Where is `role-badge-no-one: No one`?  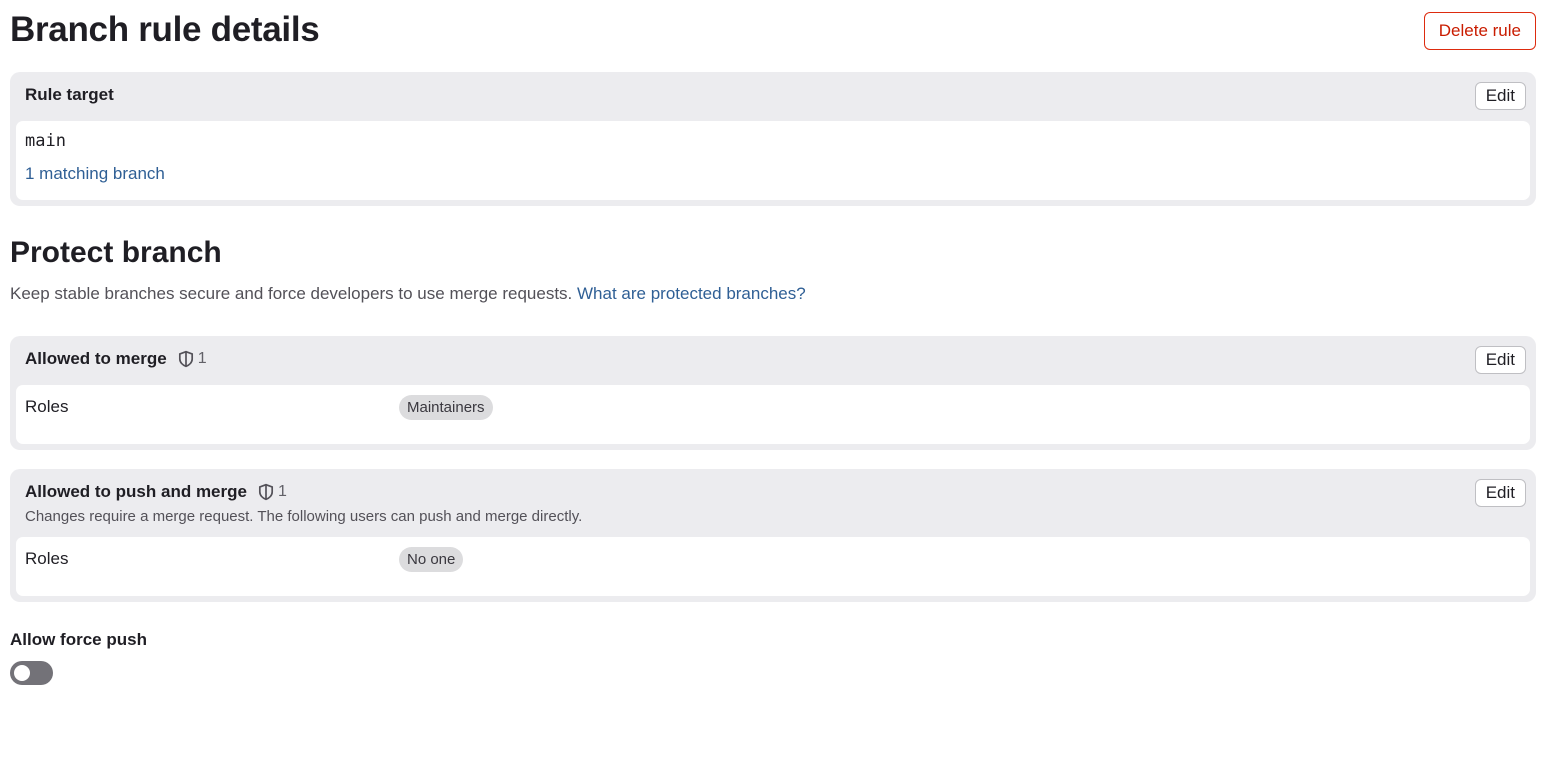
role-badge-no-one: No one is located at coordinates (431, 559).